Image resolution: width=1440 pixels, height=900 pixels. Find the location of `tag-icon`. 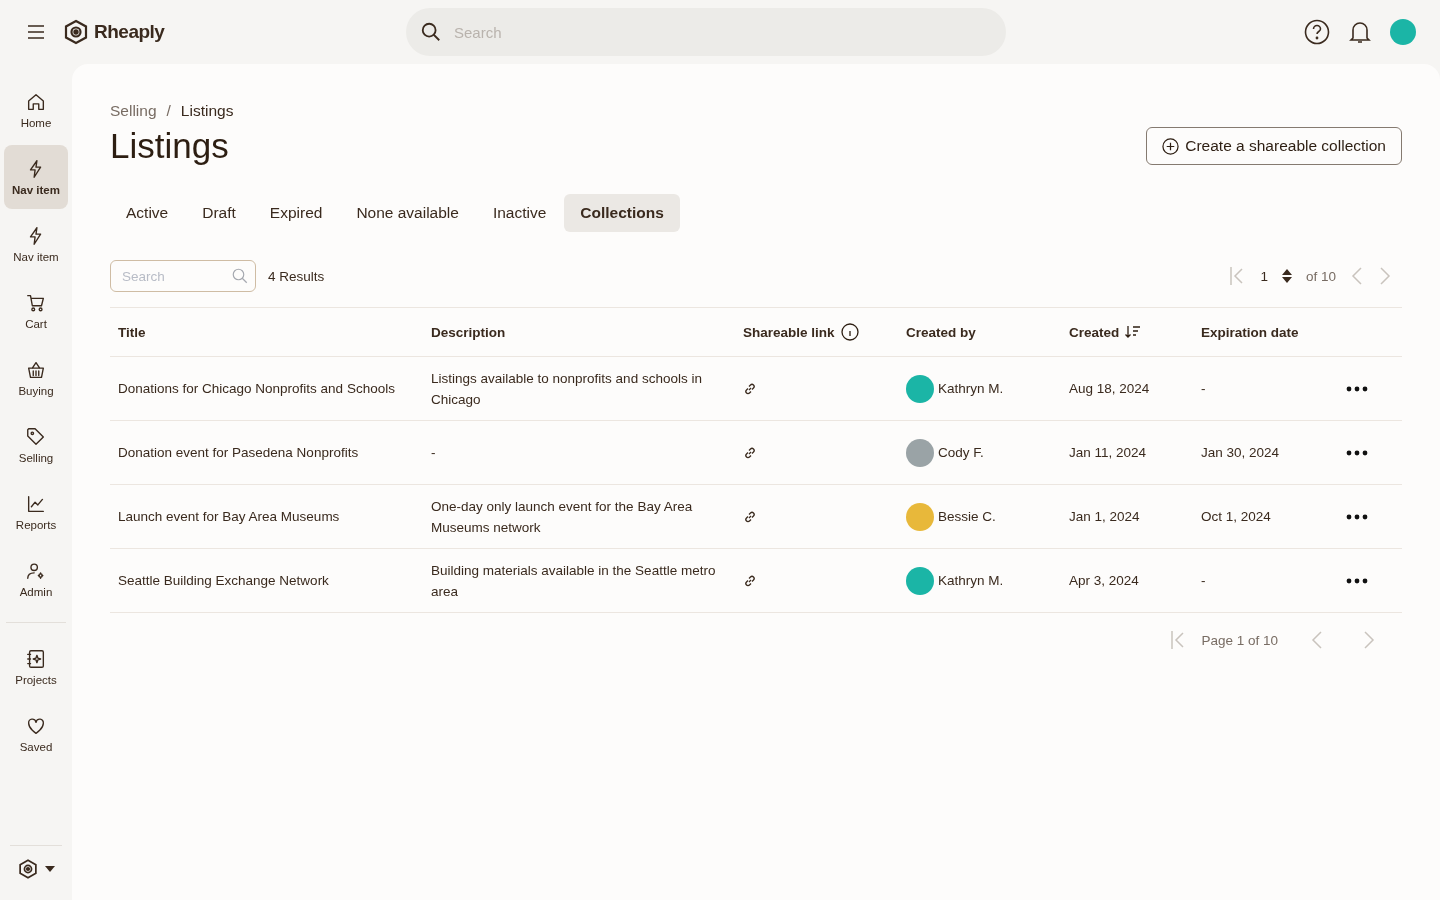

tag-icon is located at coordinates (36, 437).